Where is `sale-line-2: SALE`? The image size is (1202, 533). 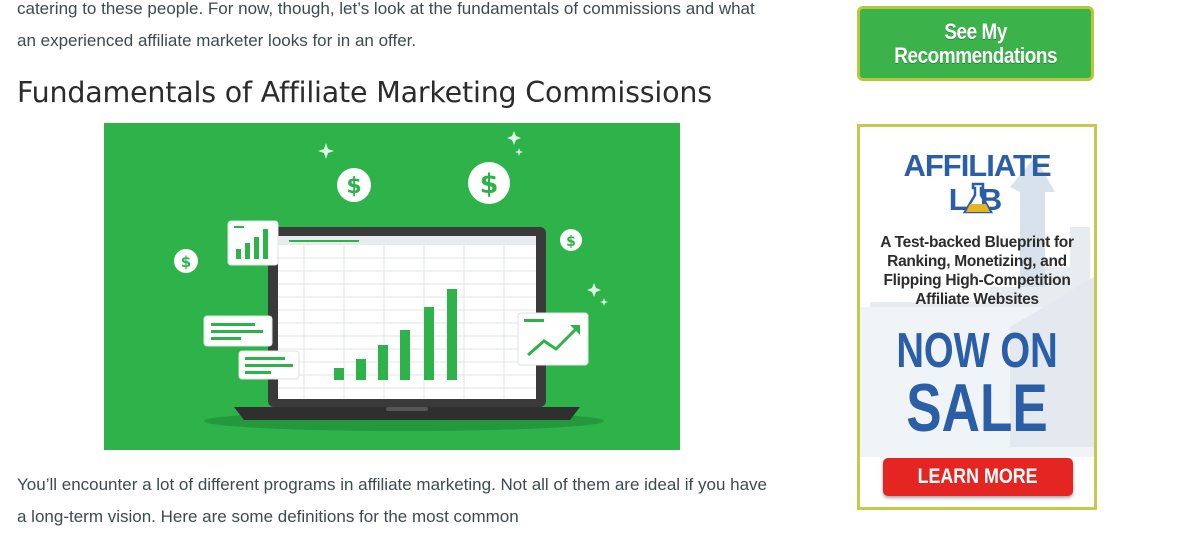 sale-line-2: SALE is located at coordinates (977, 408).